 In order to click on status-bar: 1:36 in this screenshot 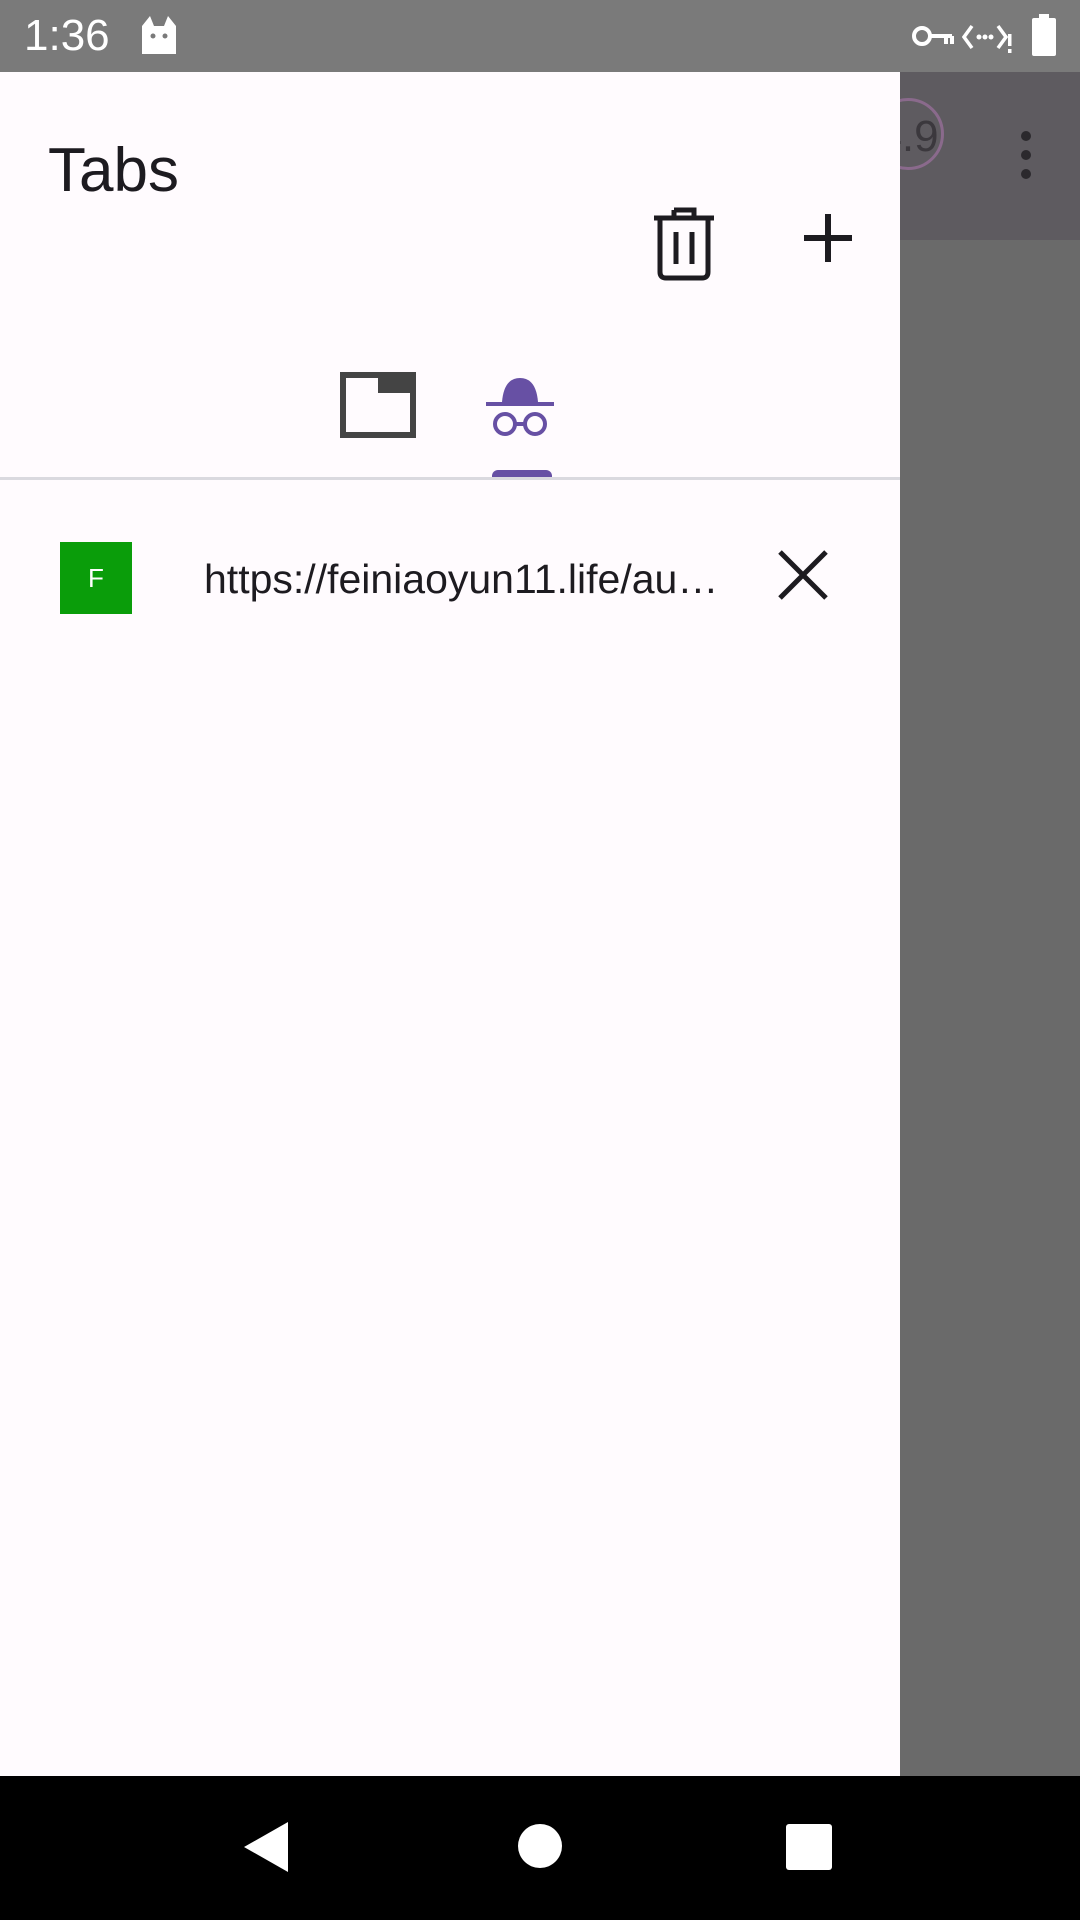, I will do `click(540, 36)`.